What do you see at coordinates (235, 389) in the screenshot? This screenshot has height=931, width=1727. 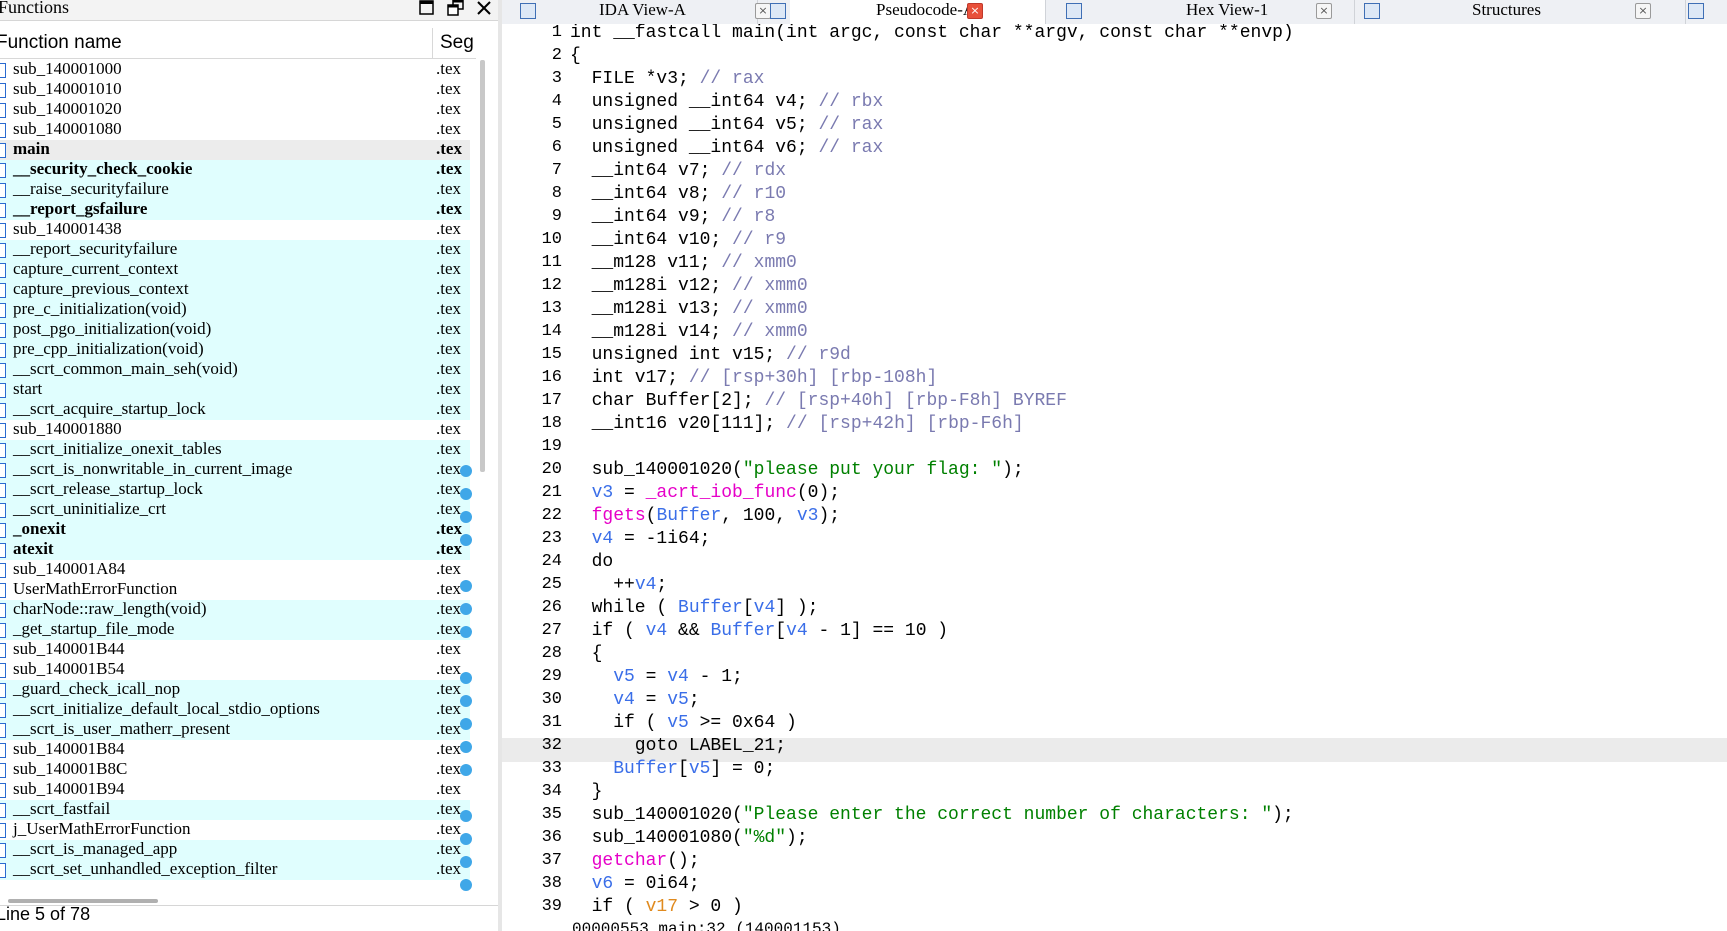 I see `function-row: start .tex` at bounding box center [235, 389].